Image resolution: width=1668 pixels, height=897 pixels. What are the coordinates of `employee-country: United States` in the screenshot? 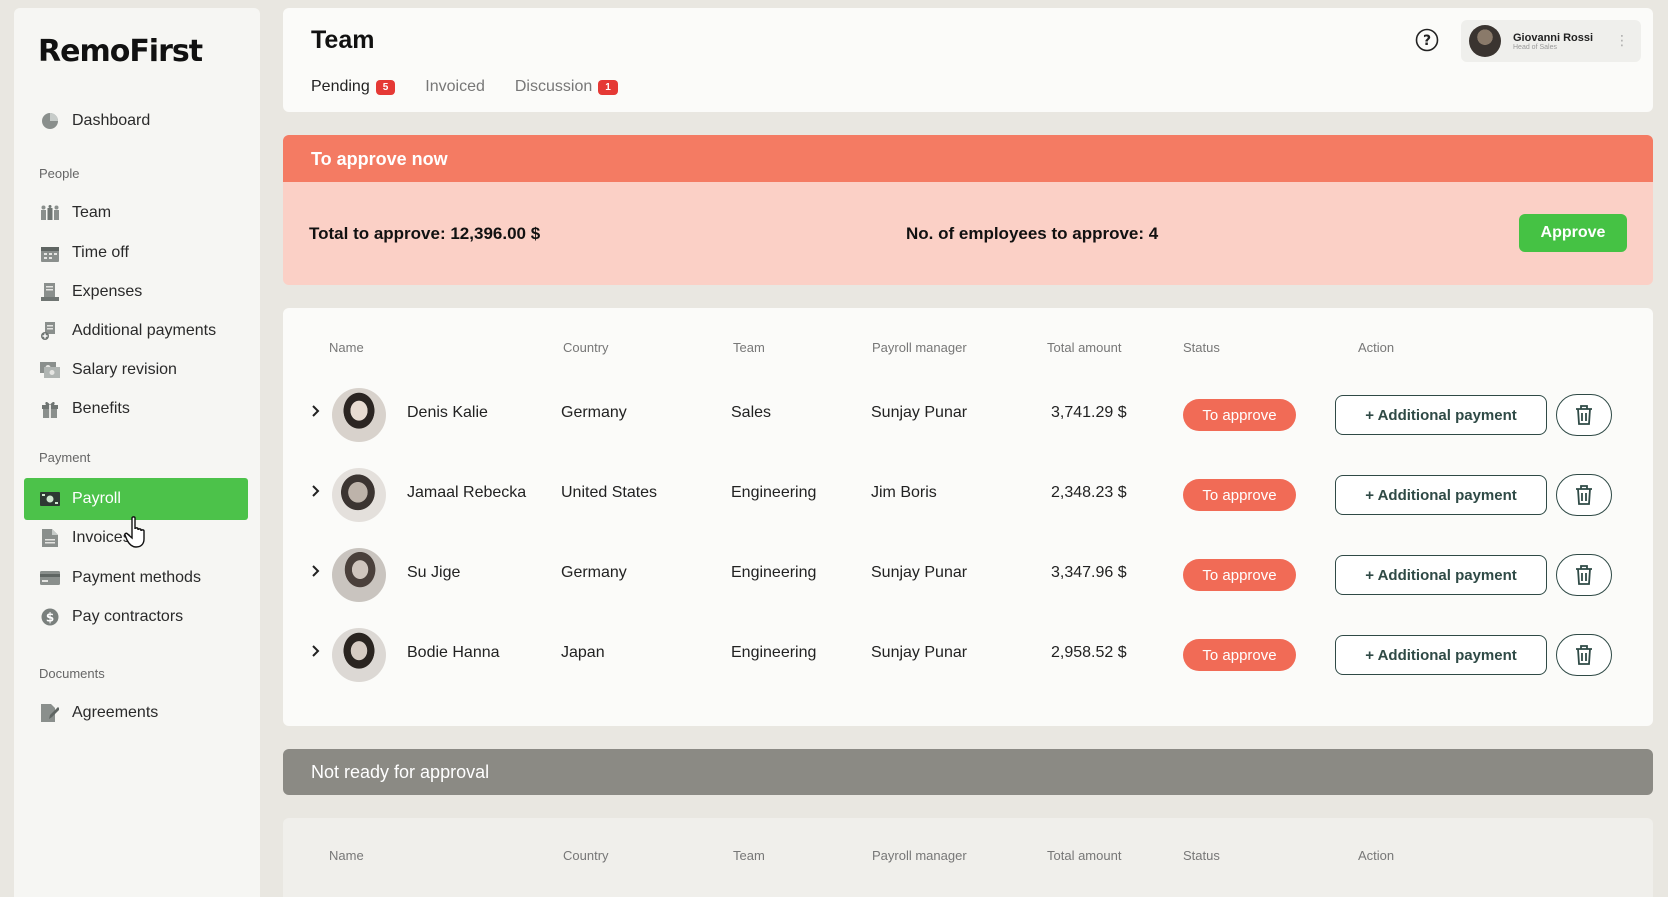 It's located at (609, 492).